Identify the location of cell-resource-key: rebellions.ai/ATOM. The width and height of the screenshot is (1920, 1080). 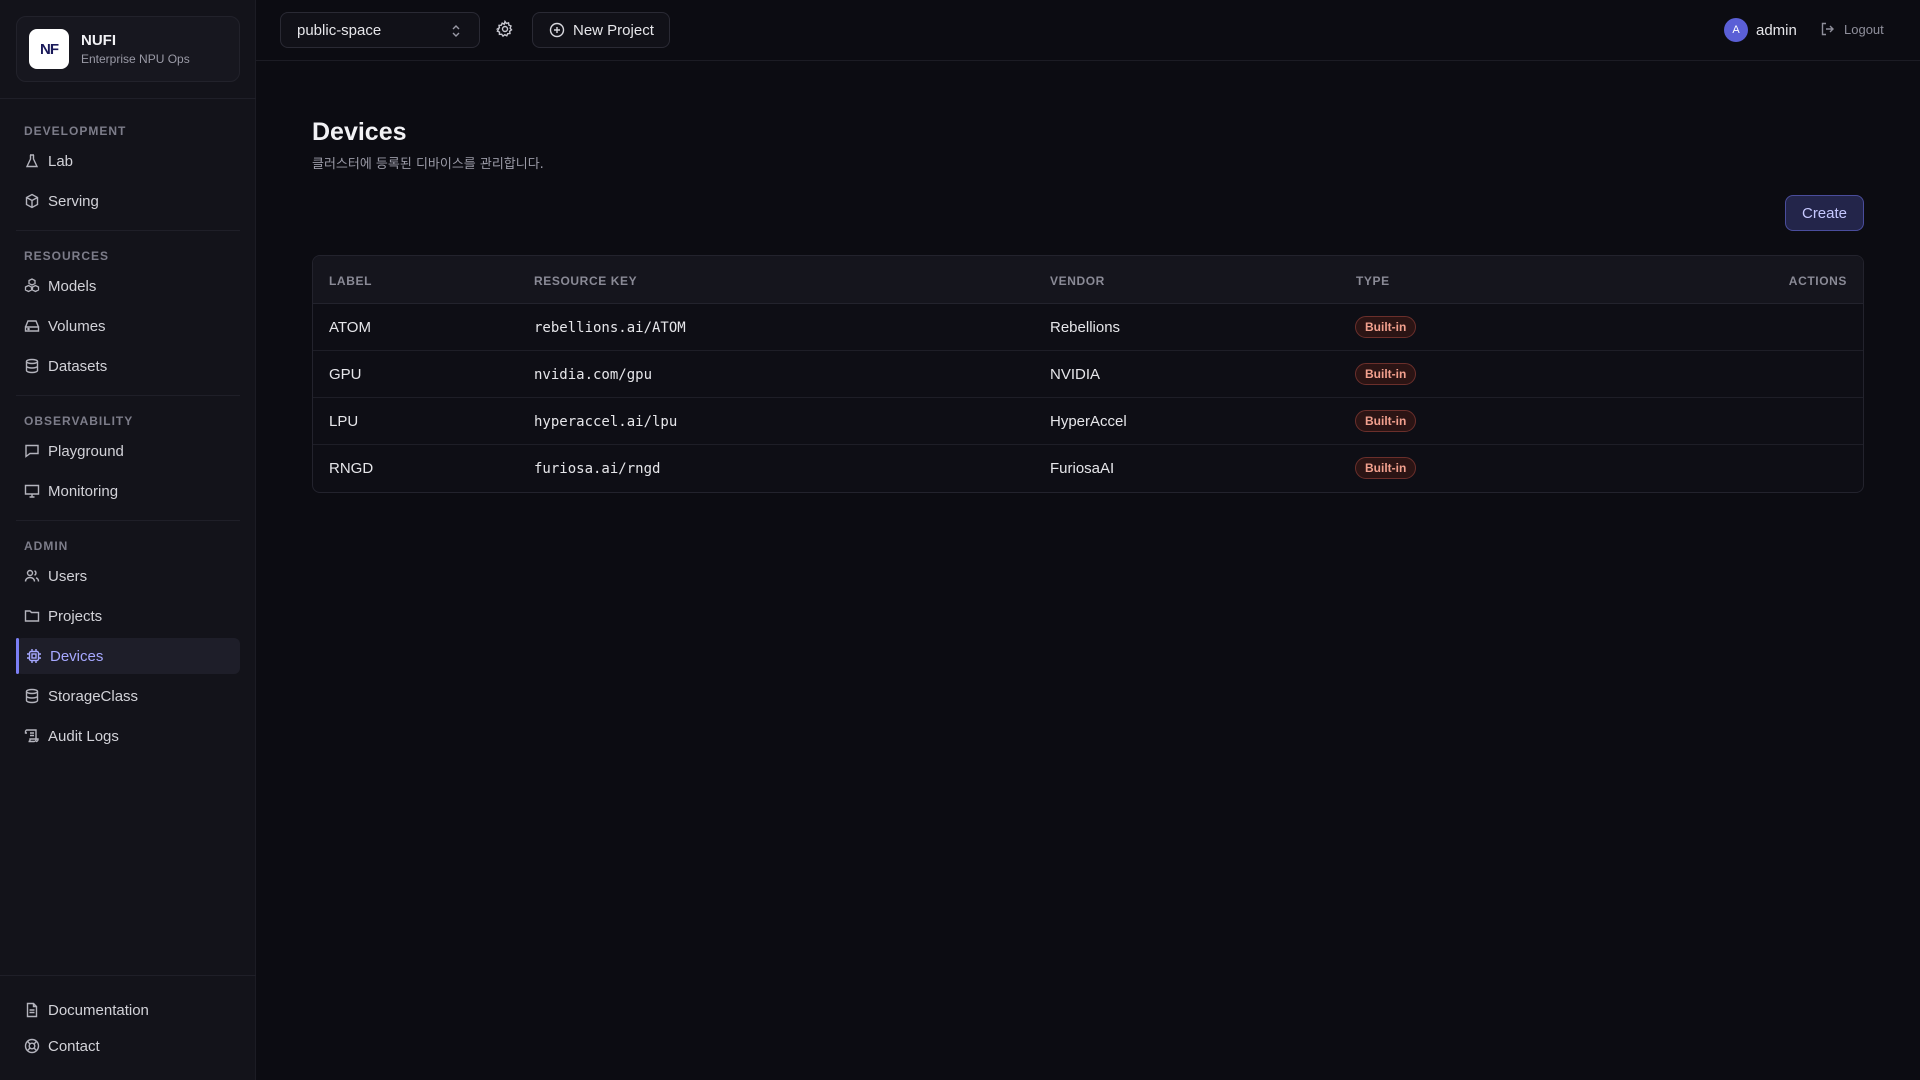
(610, 328).